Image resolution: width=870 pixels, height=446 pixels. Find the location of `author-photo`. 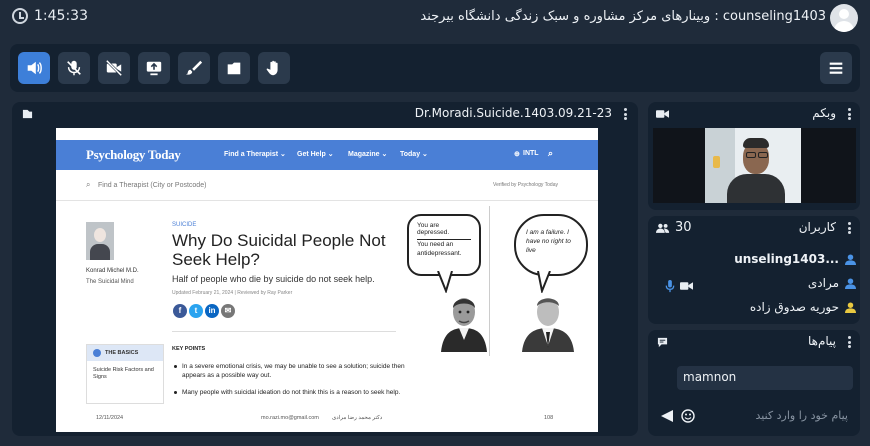

author-photo is located at coordinates (100, 241).